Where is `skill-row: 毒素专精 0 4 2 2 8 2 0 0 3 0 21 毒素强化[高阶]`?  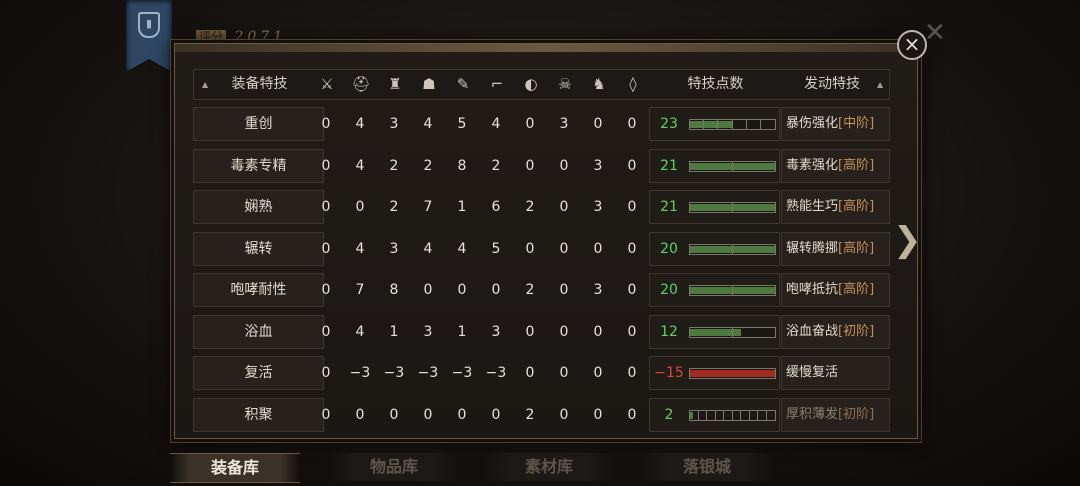 skill-row: 毒素专精 0 4 2 2 8 2 0 0 3 0 21 毒素强化[高阶] is located at coordinates (541, 166).